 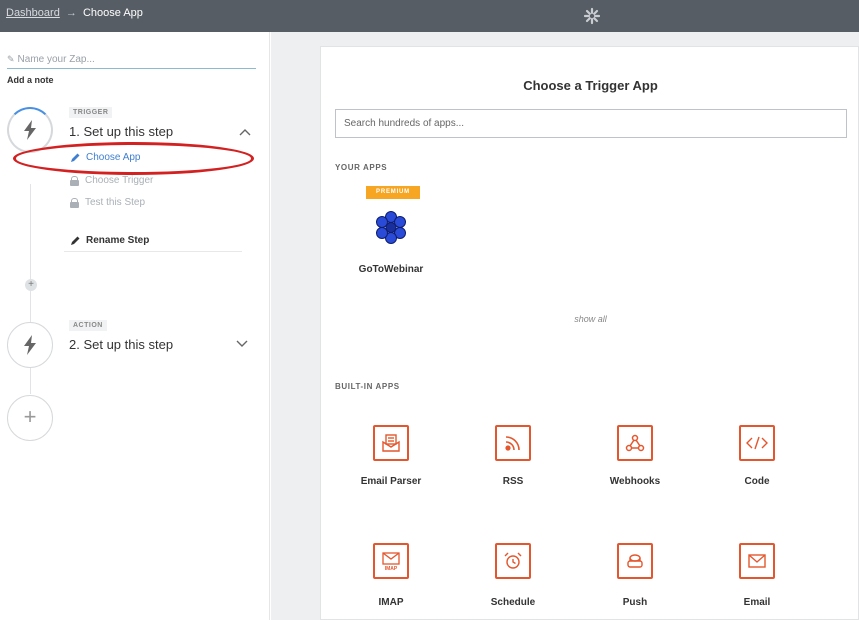 I want to click on breadcrumb: Dashboard → Choose App, so click(x=74, y=13).